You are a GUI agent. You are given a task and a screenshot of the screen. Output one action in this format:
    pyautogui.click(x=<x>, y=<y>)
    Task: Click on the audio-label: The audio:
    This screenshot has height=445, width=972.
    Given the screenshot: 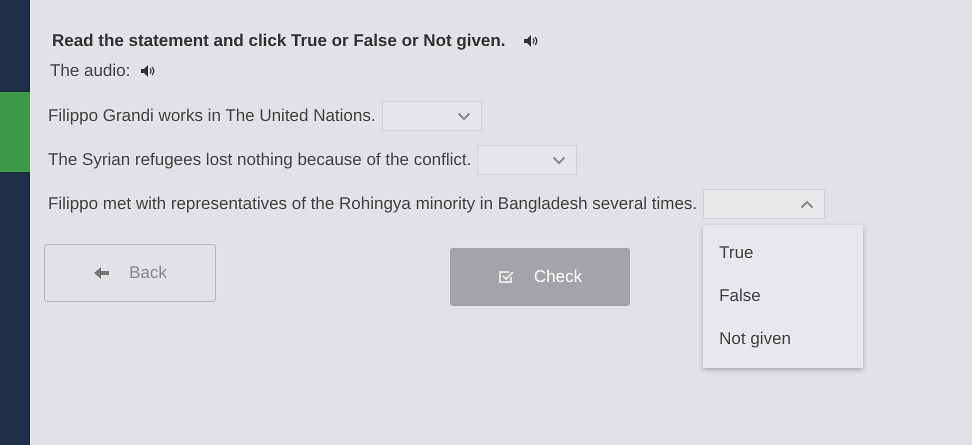 What is the action you would take?
    pyautogui.click(x=90, y=71)
    